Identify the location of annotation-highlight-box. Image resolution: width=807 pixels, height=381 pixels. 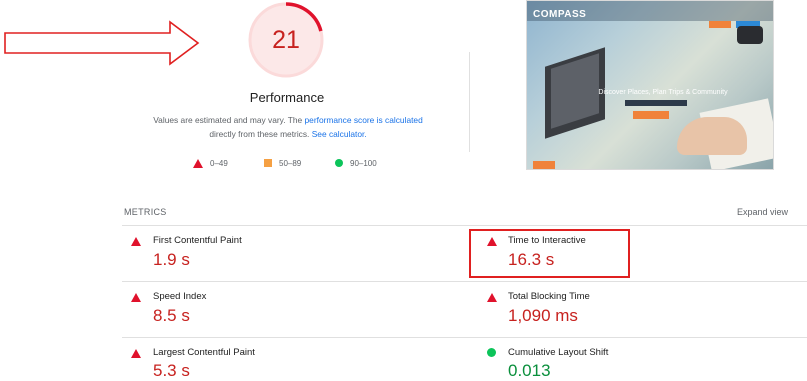
(549, 253).